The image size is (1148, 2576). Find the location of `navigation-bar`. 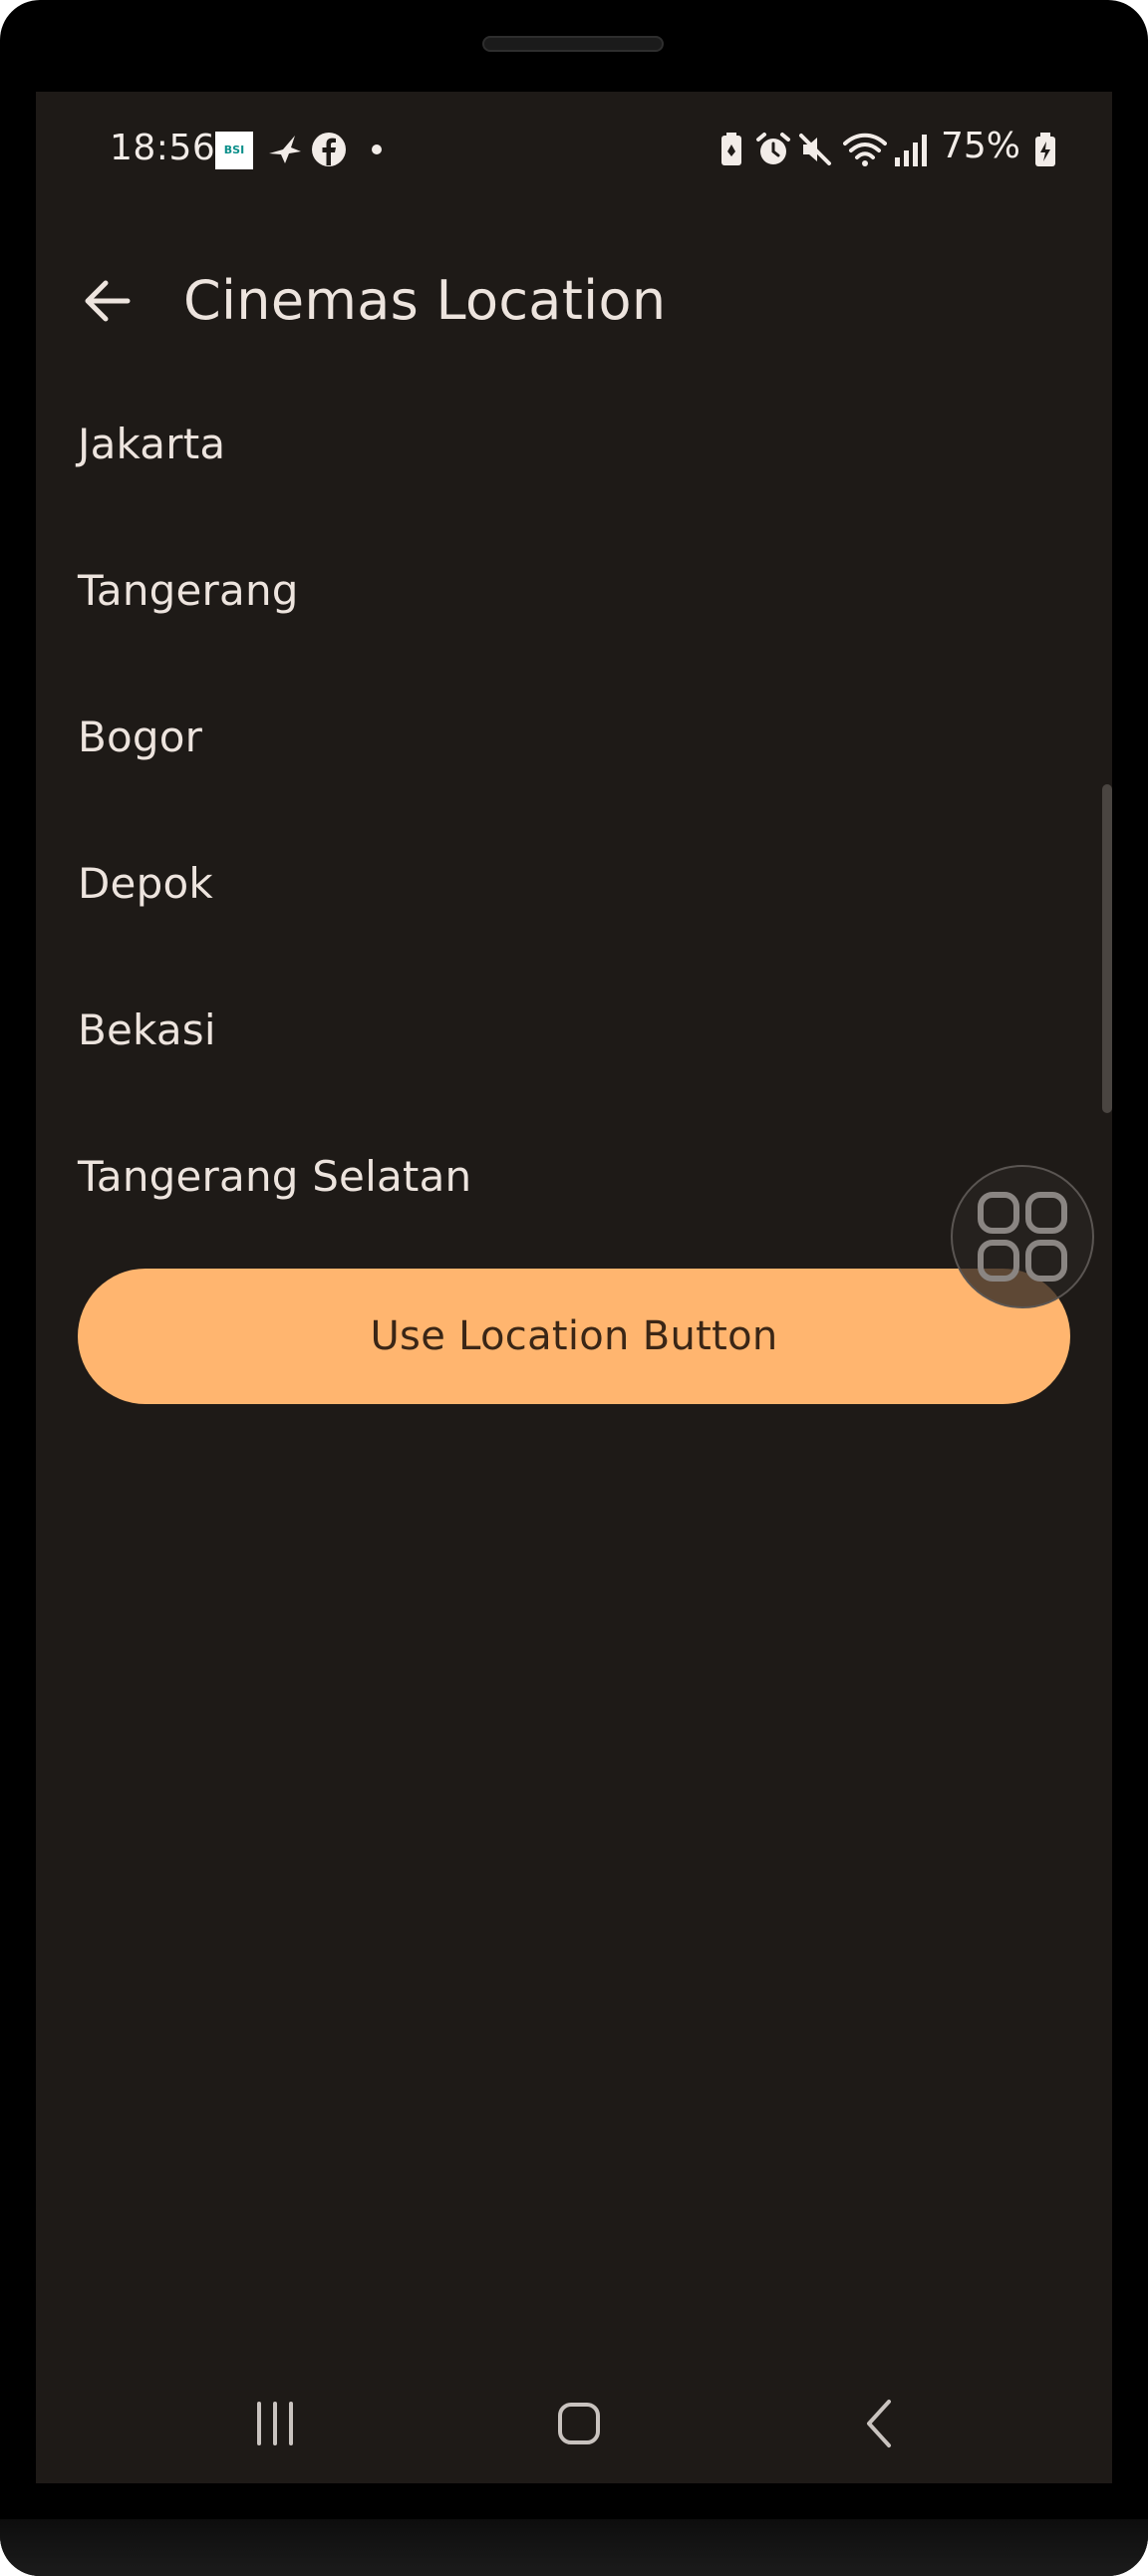

navigation-bar is located at coordinates (574, 2423).